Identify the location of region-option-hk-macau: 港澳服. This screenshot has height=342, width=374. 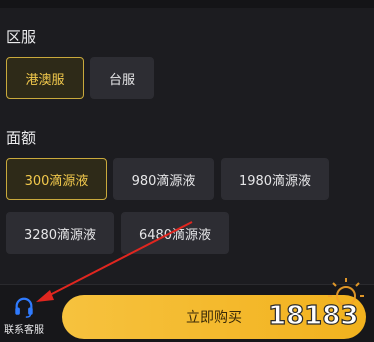
(45, 78).